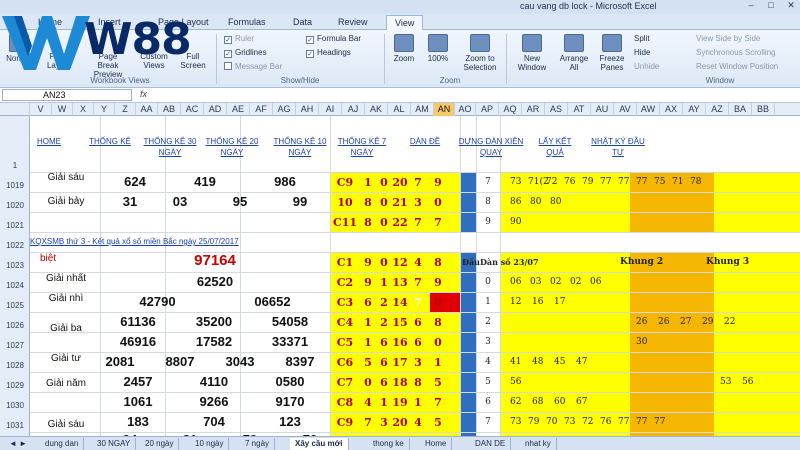  What do you see at coordinates (345, 362) in the screenshot?
I see `dan-de-cell: C6` at bounding box center [345, 362].